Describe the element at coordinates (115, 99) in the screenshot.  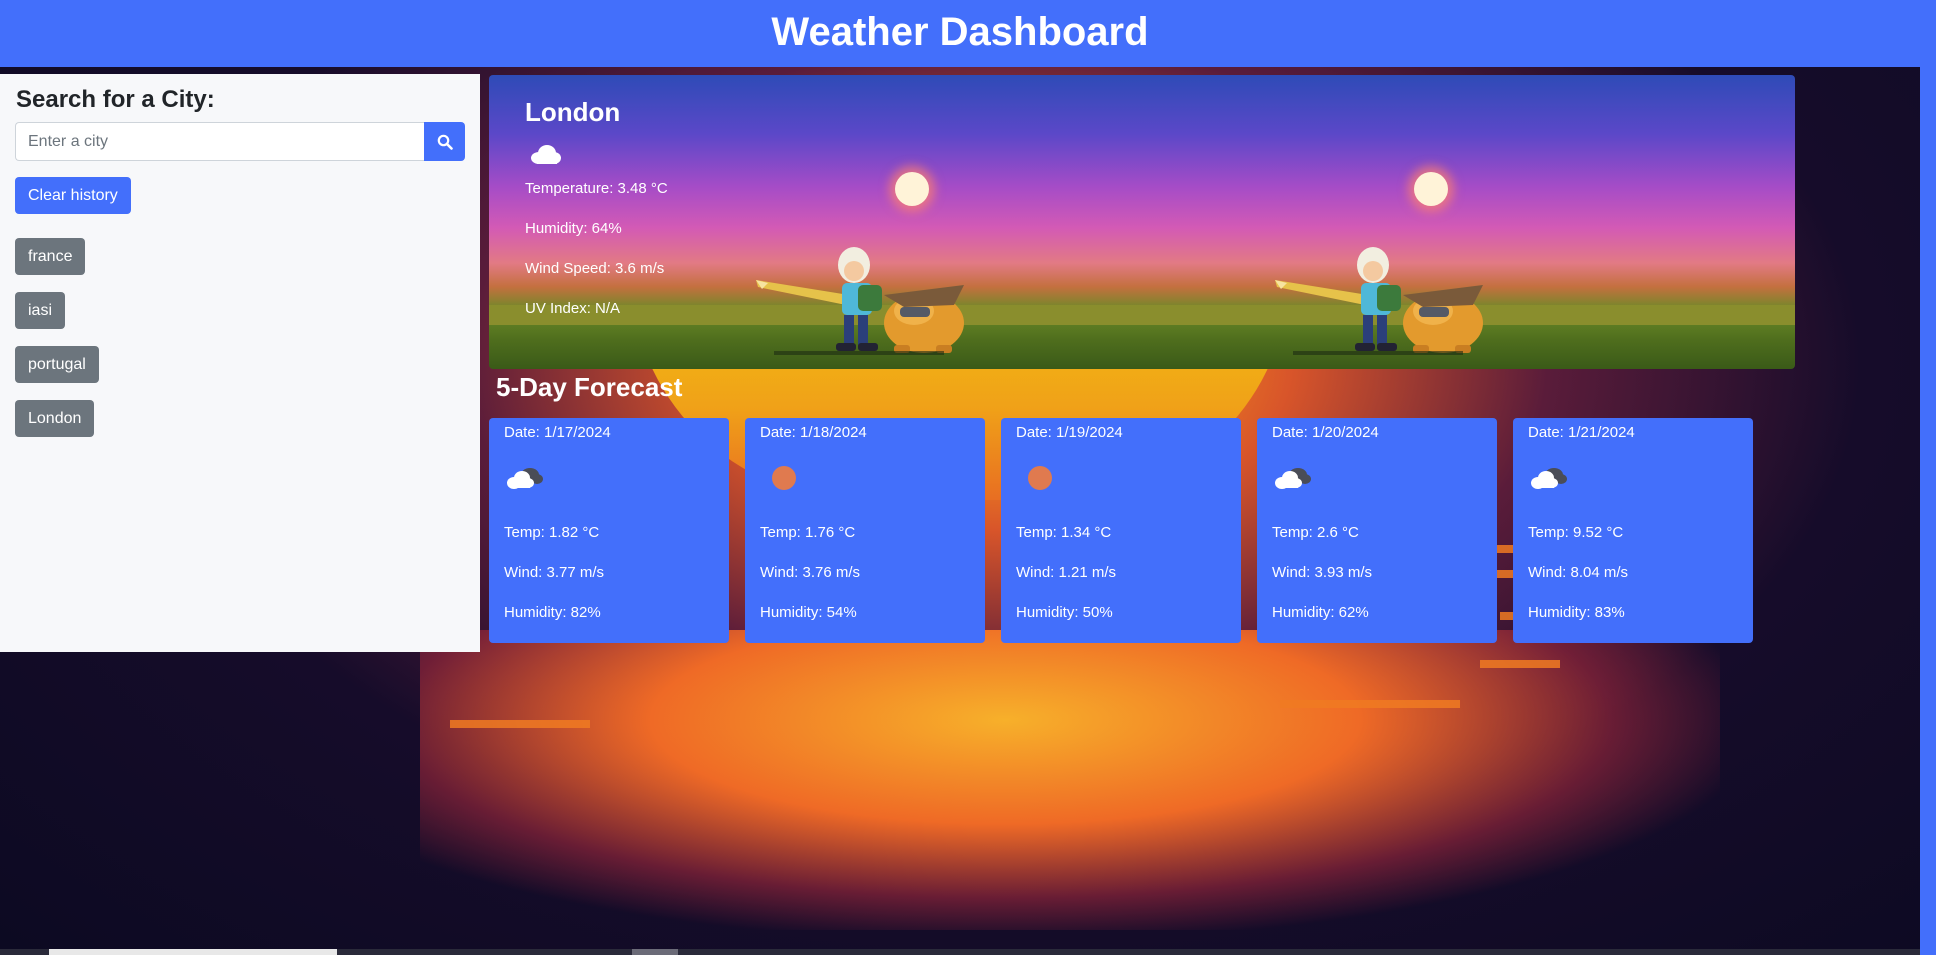
I see `search-heading: Search for a City:` at that location.